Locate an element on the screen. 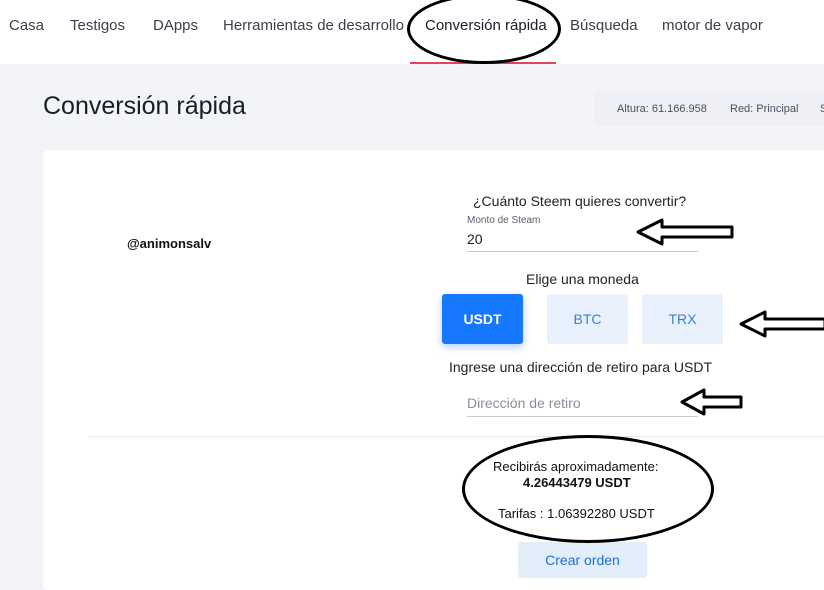  fees-text: Tarifas : 1.06392280 USDT is located at coordinates (576, 513).